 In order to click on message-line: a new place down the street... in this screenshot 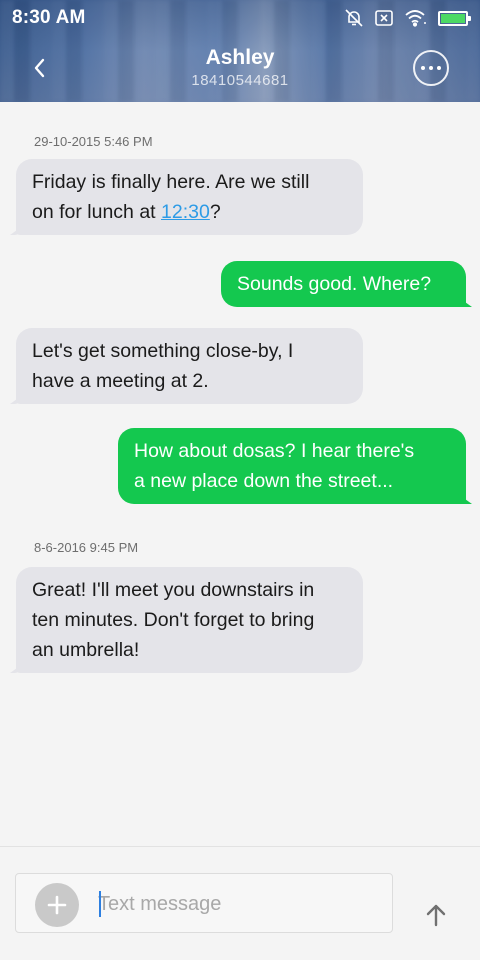, I will do `click(264, 481)`.